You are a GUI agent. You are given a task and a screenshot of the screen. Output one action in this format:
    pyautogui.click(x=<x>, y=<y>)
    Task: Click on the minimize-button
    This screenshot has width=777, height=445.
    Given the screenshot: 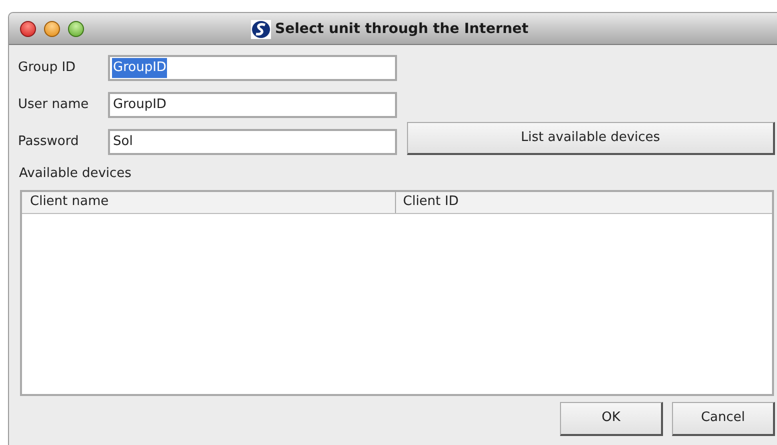 What is the action you would take?
    pyautogui.click(x=52, y=28)
    